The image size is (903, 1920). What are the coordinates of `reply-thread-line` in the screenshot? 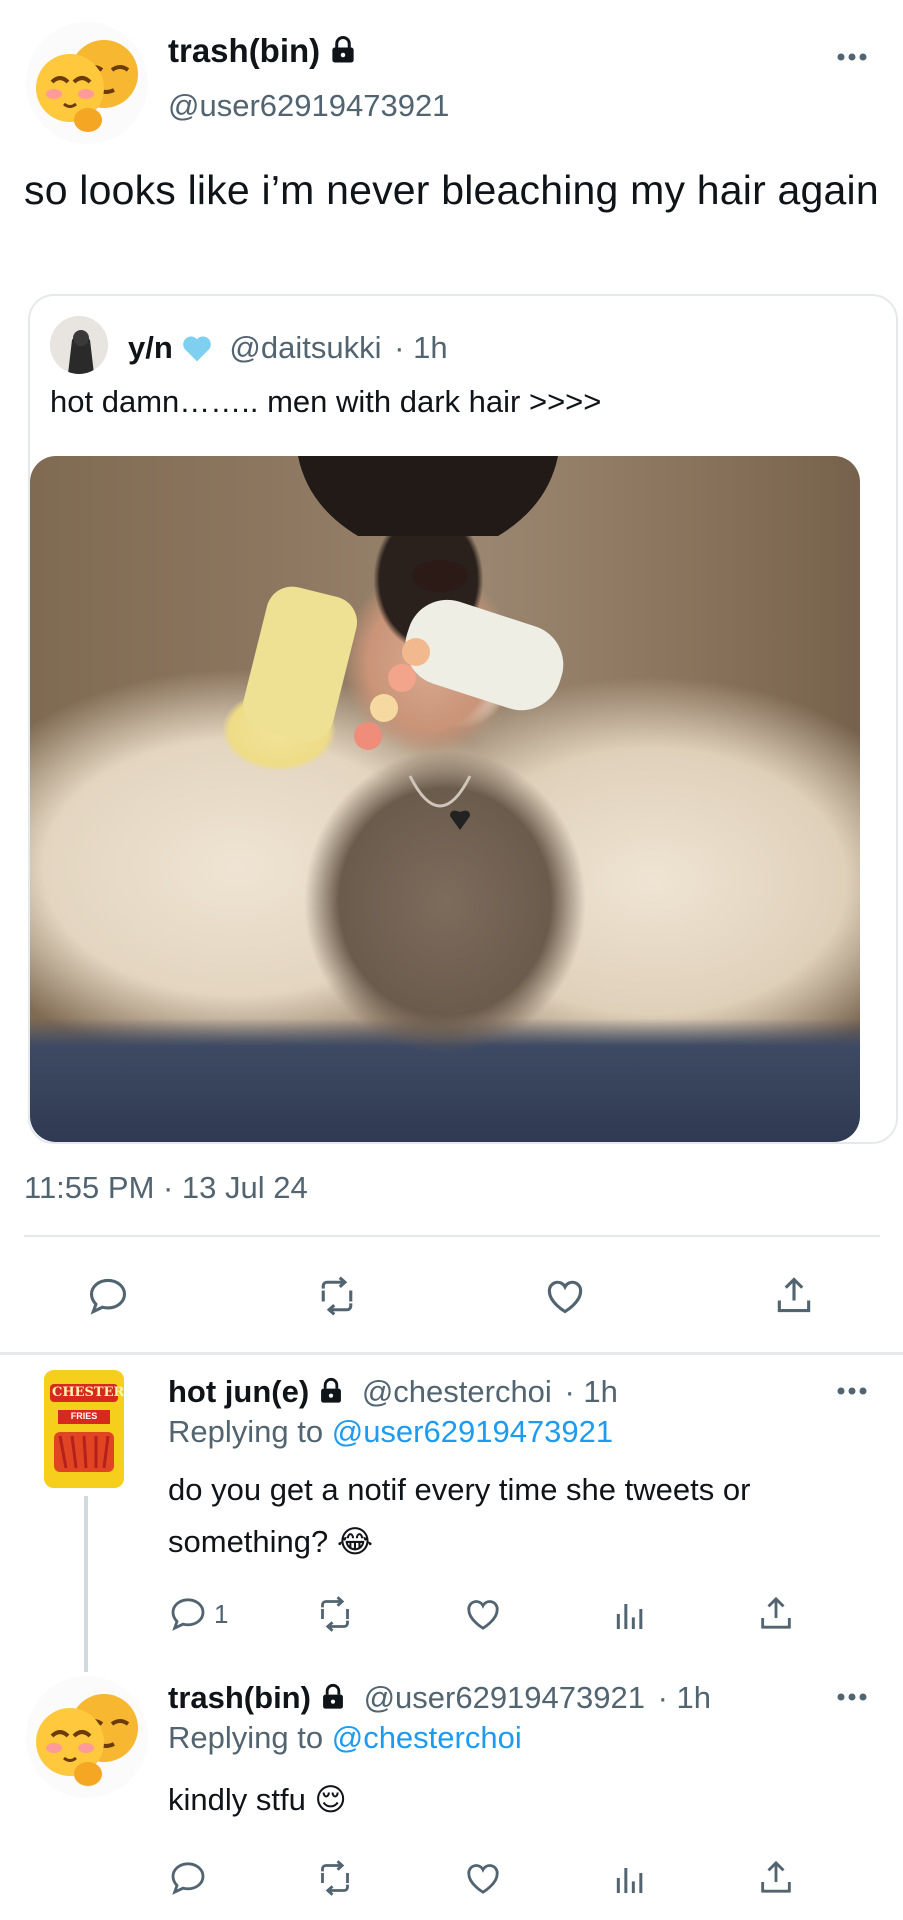 It's located at (86, 1584).